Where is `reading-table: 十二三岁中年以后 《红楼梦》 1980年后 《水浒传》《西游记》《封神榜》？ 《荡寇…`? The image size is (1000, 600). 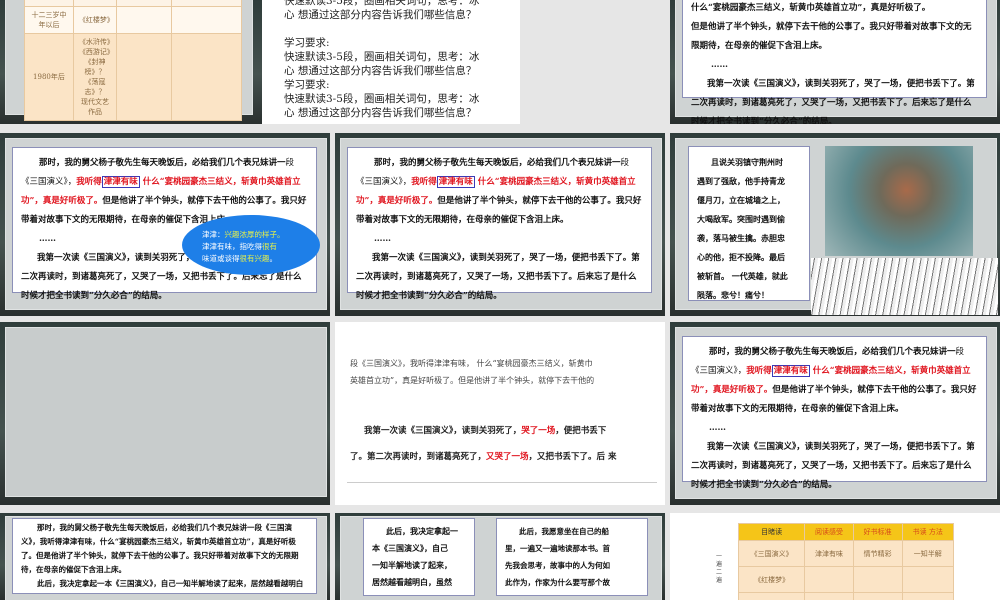
reading-table: 十二三岁中年以后 《红楼梦》 1980年后 《水浒传》《西游记》《封神榜》？ 《荡寇… is located at coordinates (133, 60).